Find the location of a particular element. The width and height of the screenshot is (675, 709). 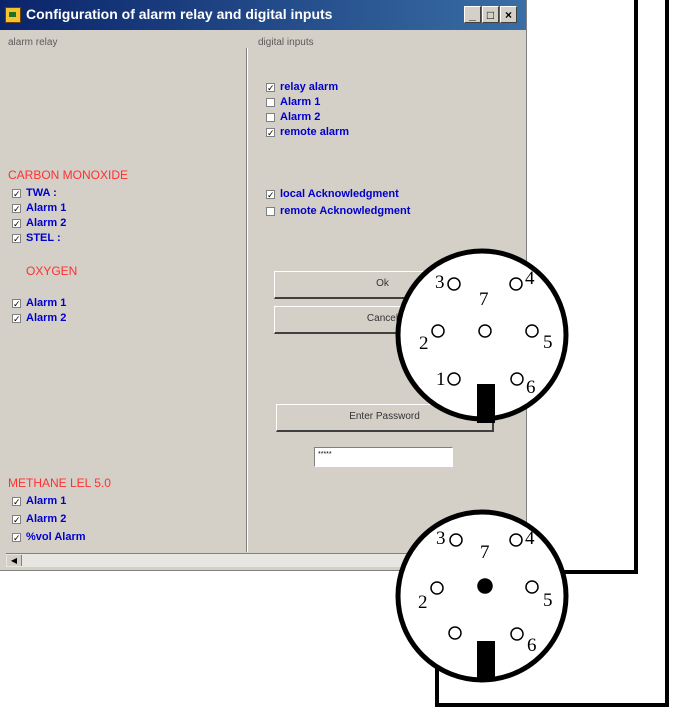

pin-7-filled is located at coordinates (485, 586).